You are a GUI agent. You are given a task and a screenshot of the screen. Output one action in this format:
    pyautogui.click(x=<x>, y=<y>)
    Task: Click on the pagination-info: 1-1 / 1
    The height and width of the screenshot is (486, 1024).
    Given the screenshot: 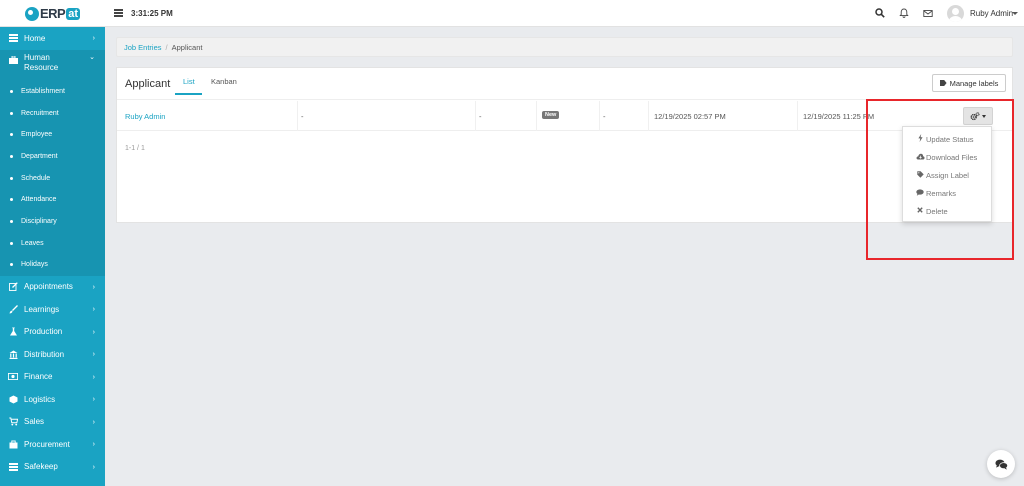 What is the action you would take?
    pyautogui.click(x=135, y=148)
    